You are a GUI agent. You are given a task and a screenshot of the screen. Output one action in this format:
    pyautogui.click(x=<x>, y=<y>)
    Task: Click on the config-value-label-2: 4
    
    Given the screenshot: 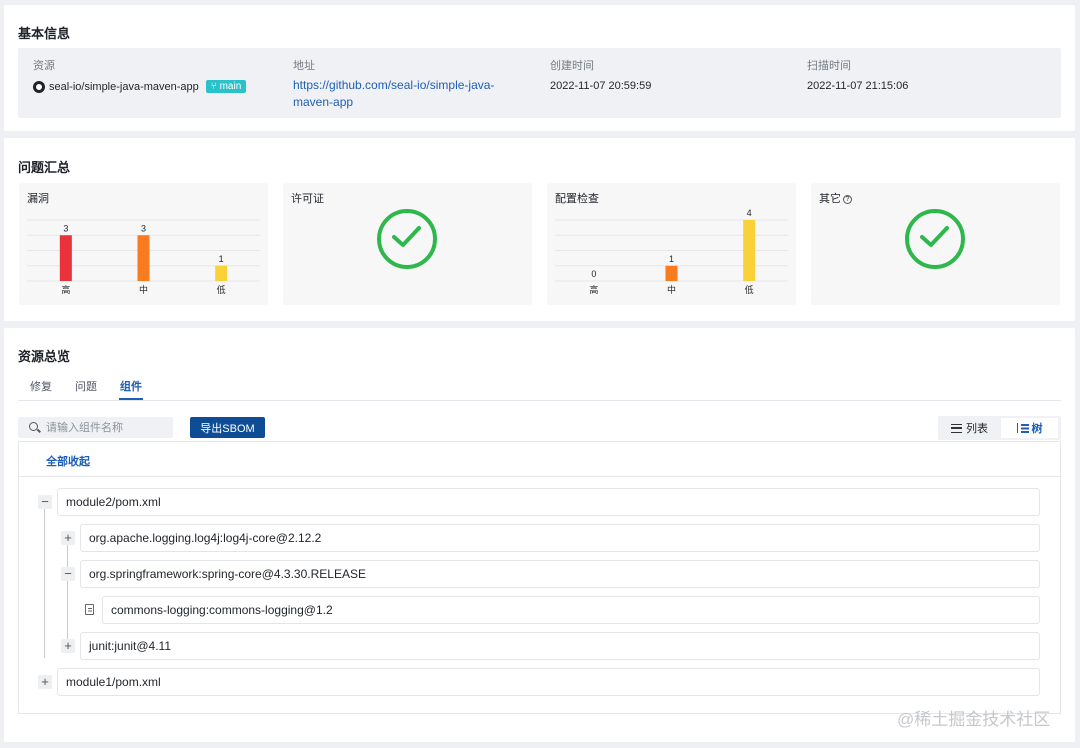 What is the action you would take?
    pyautogui.click(x=749, y=213)
    